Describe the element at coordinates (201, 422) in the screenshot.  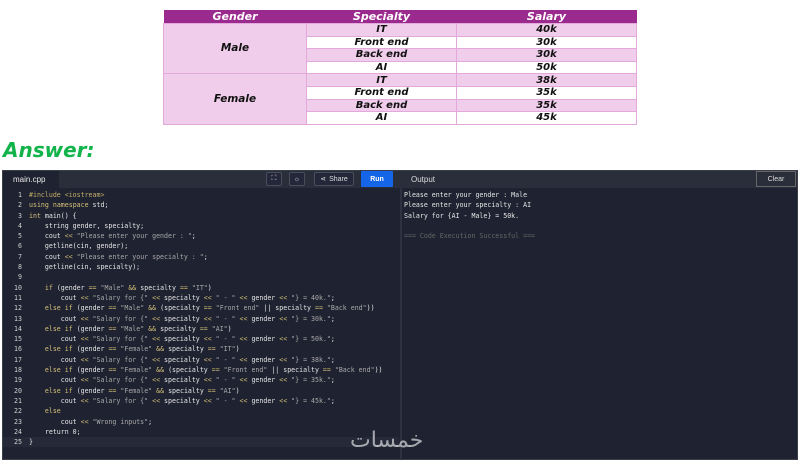
I see `code-line: 23 cout << "Wrong inputs";` at that location.